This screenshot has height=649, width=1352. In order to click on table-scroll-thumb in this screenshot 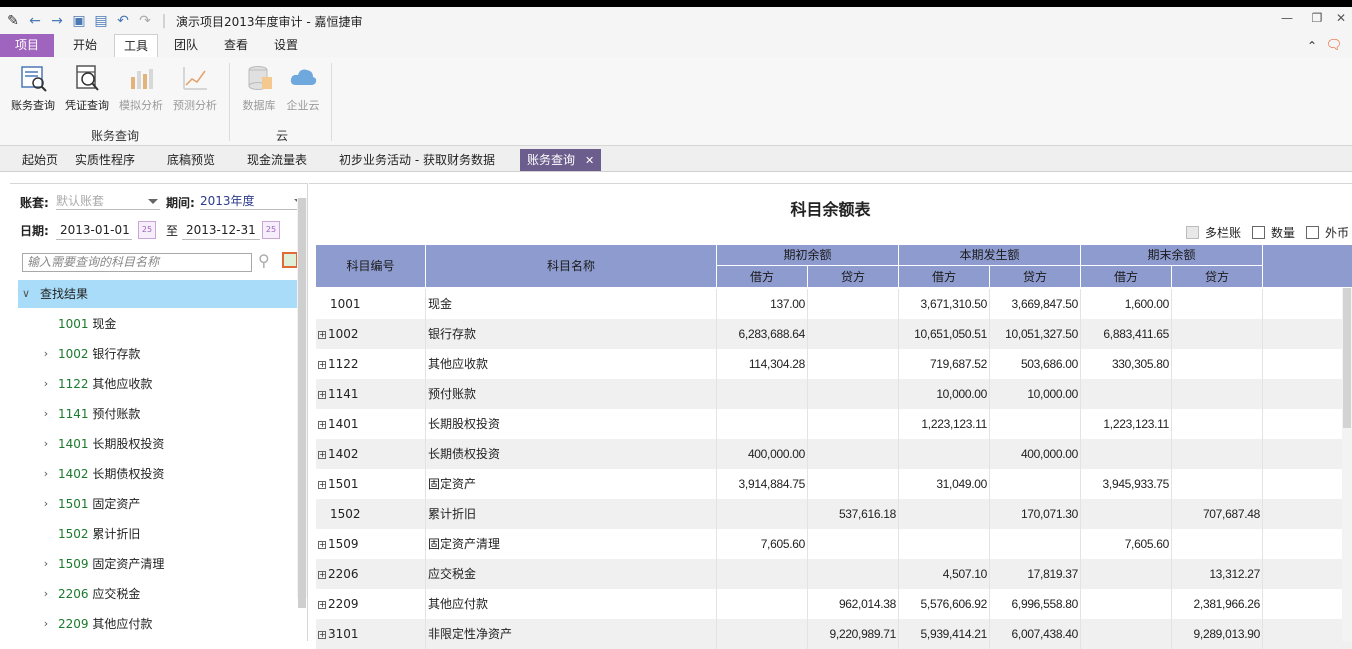, I will do `click(1347, 358)`.